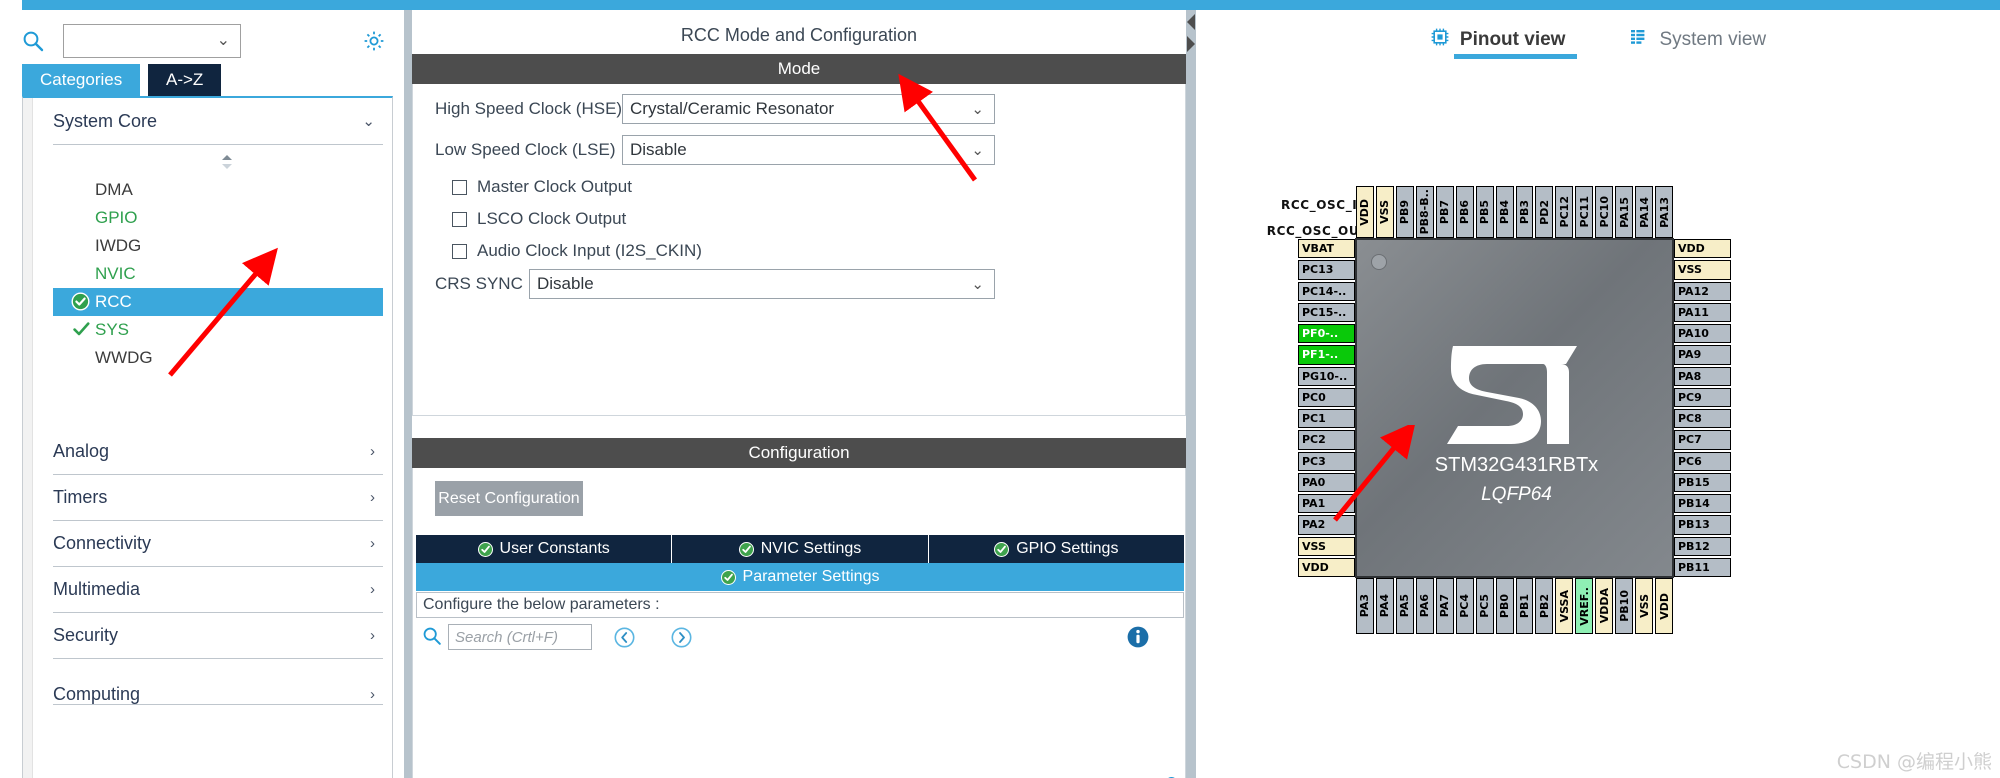 This screenshot has width=2000, height=778. I want to click on pin-left-pc1: PC1, so click(1326, 419).